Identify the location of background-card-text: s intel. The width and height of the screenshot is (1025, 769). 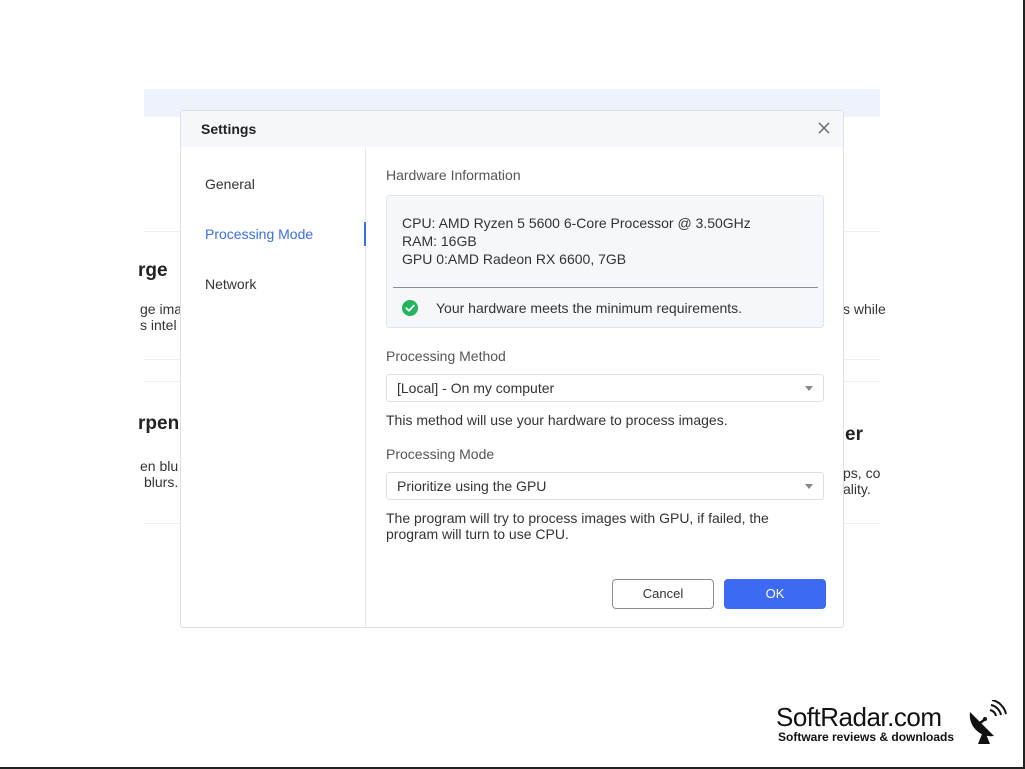
(158, 325).